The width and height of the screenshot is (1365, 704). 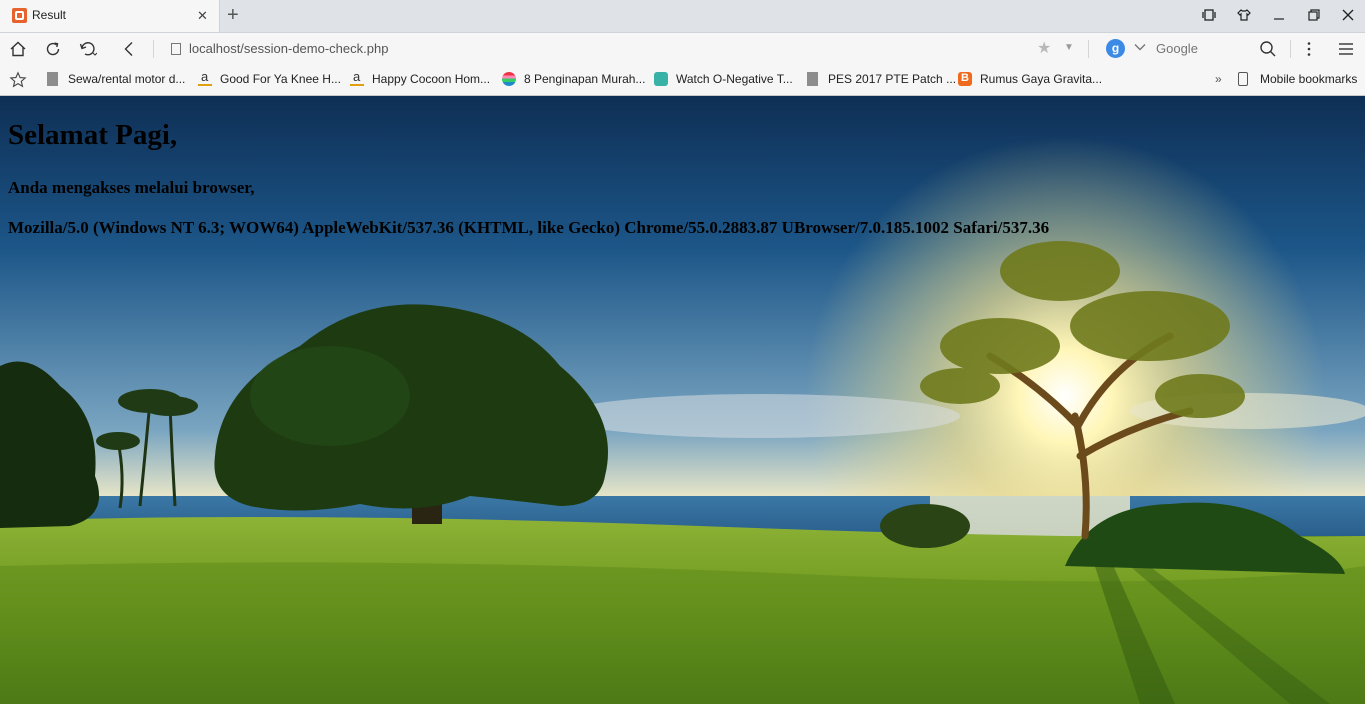 What do you see at coordinates (49, 15) in the screenshot?
I see `tab-title: Result` at bounding box center [49, 15].